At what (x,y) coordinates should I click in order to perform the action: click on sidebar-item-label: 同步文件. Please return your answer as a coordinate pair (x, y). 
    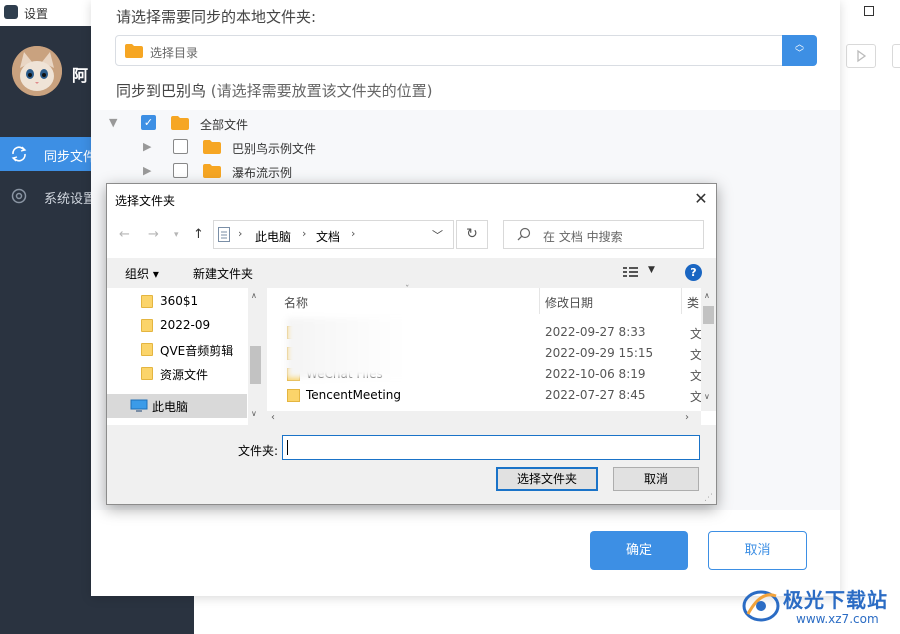
    Looking at the image, I should click on (70, 157).